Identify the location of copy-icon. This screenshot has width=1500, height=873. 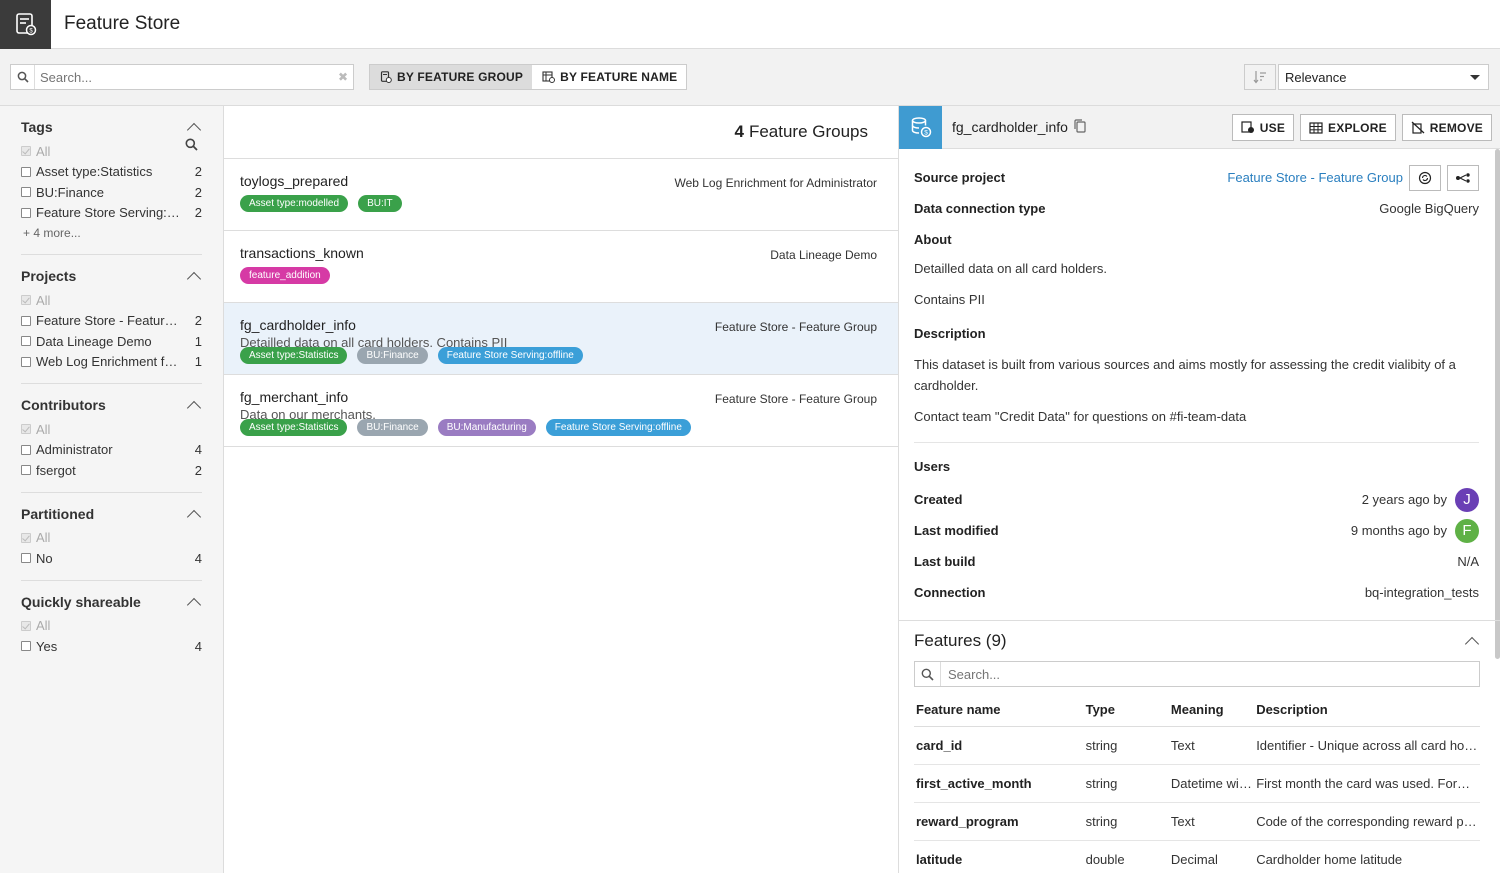
(1080, 127).